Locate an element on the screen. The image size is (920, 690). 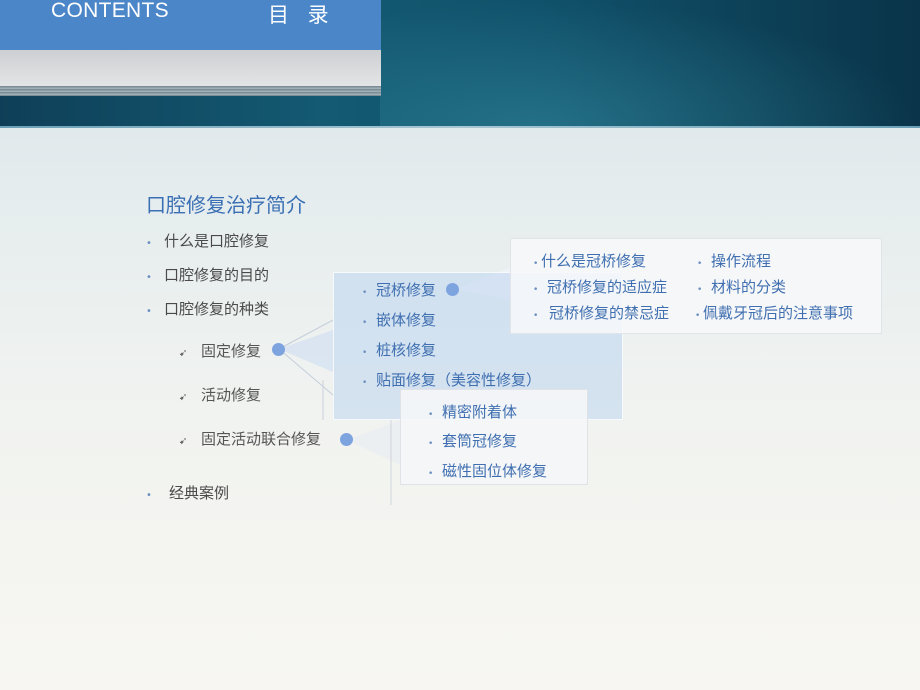
crown-item-label: 材料的分类 is located at coordinates (749, 287).